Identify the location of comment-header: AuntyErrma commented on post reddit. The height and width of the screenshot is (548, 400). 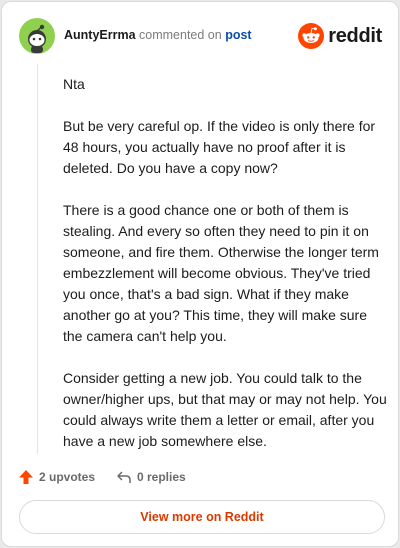
(200, 36).